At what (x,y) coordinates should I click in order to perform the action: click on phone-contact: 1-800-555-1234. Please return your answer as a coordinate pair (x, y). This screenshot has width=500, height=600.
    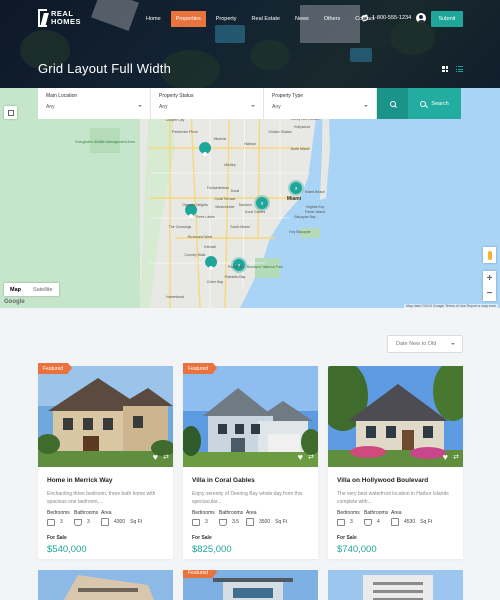
    Looking at the image, I should click on (386, 18).